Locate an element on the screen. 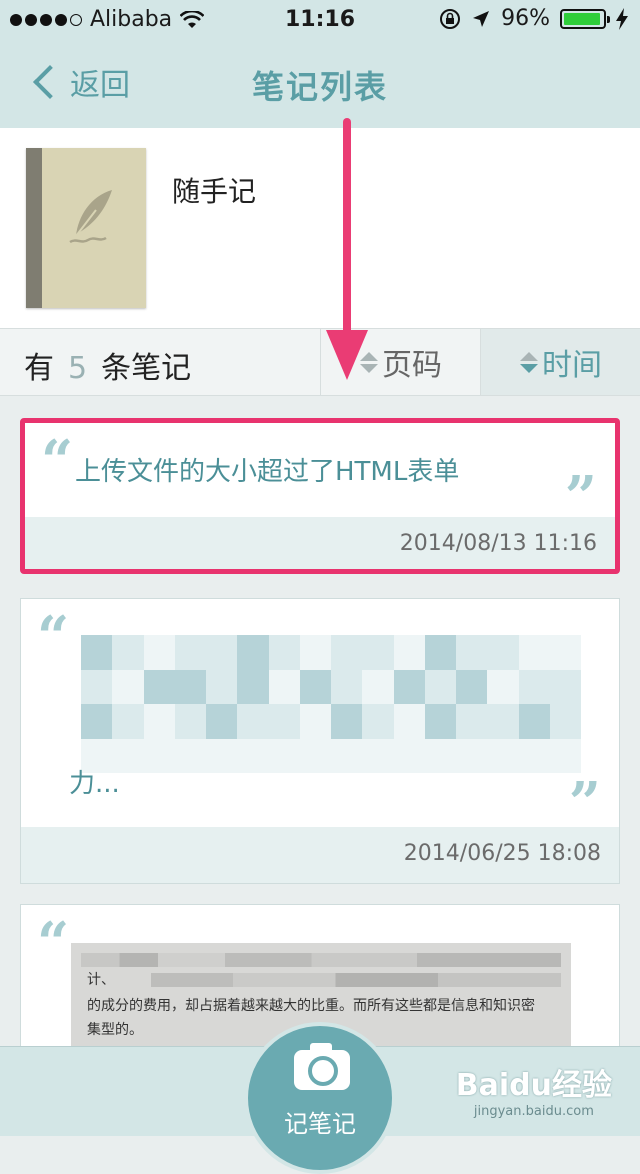 The width and height of the screenshot is (640, 1174). notebook-spine is located at coordinates (34, 228).